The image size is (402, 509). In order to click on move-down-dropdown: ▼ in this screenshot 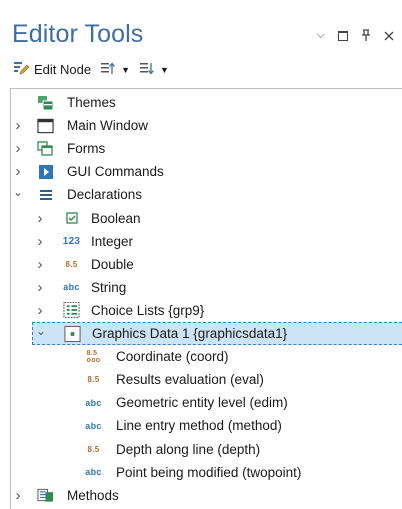, I will do `click(154, 70)`.